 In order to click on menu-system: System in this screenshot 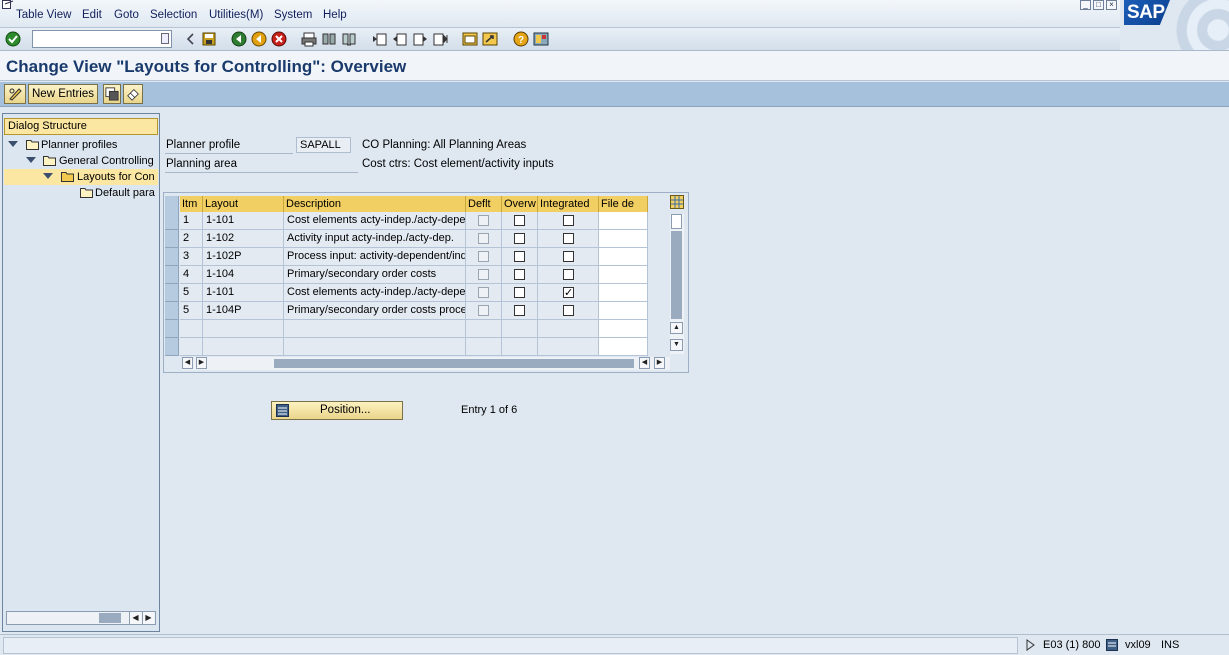, I will do `click(293, 15)`.